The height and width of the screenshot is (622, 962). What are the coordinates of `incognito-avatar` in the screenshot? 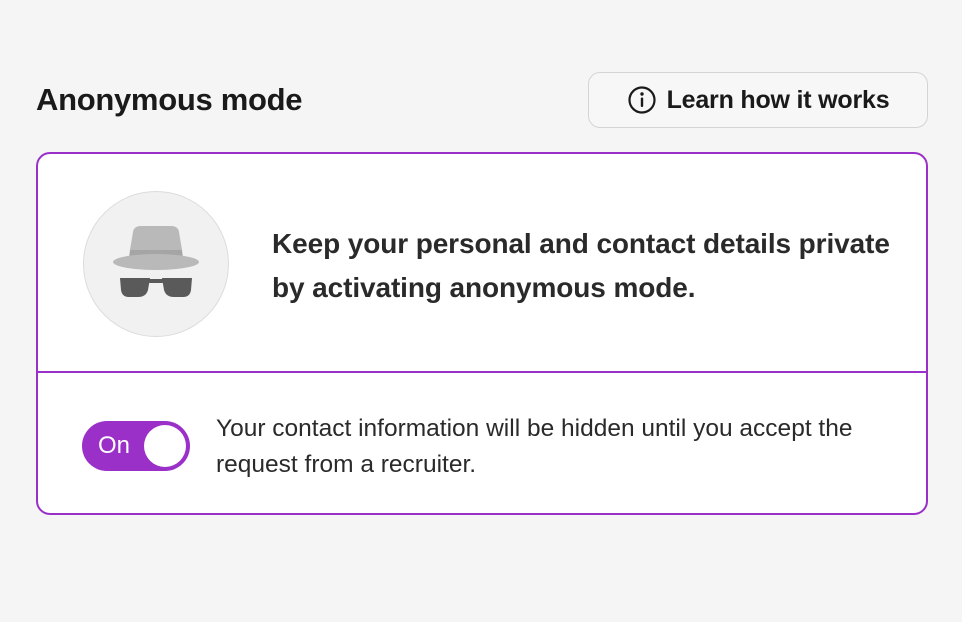 It's located at (156, 264).